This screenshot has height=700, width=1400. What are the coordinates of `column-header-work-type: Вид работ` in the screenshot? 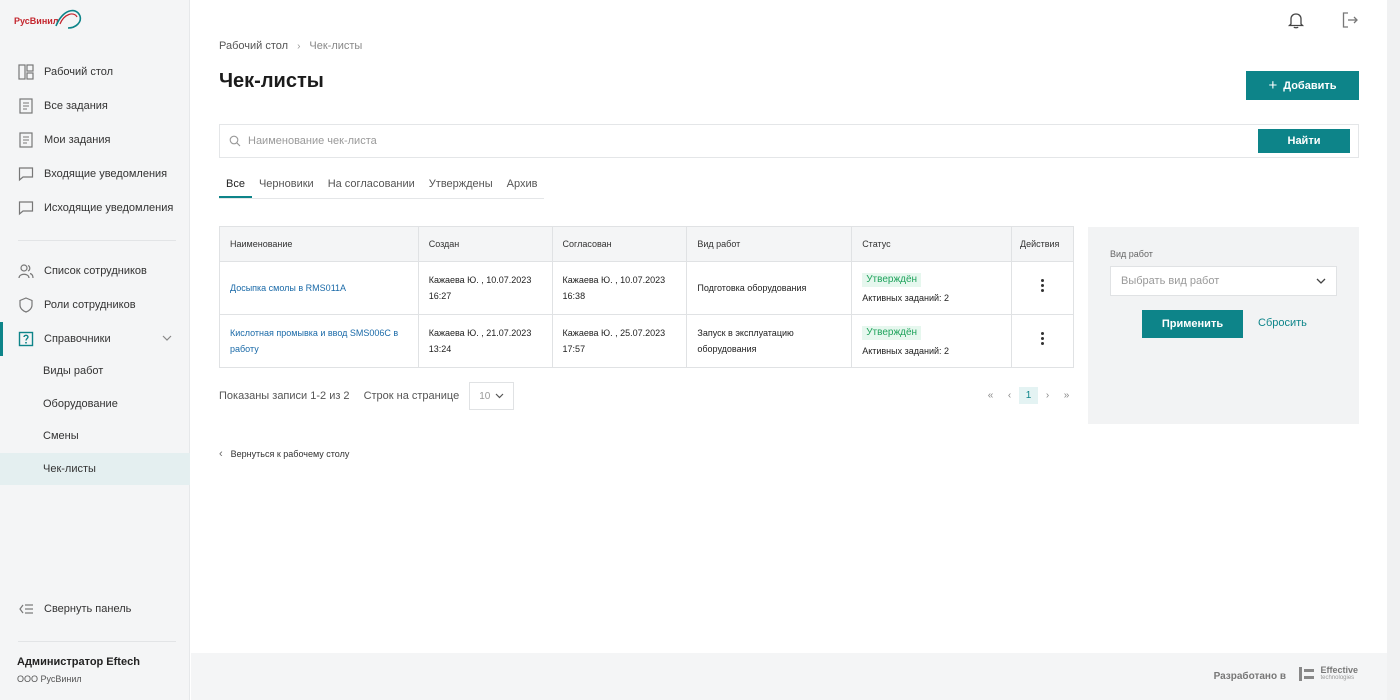 It's located at (769, 244).